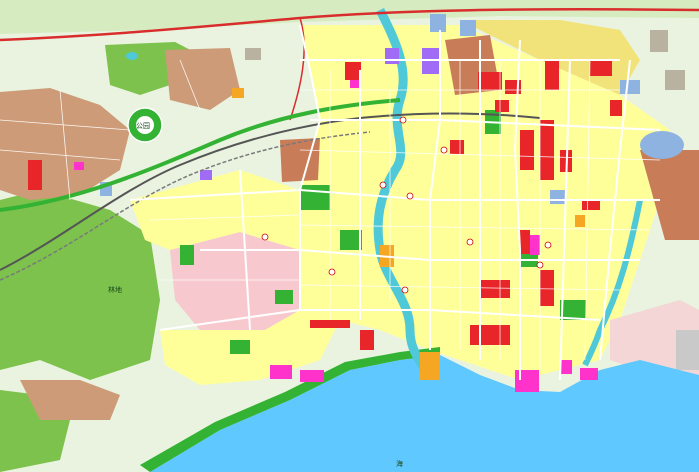 The width and height of the screenshot is (699, 472). I want to click on port-structure-east, so click(687, 350).